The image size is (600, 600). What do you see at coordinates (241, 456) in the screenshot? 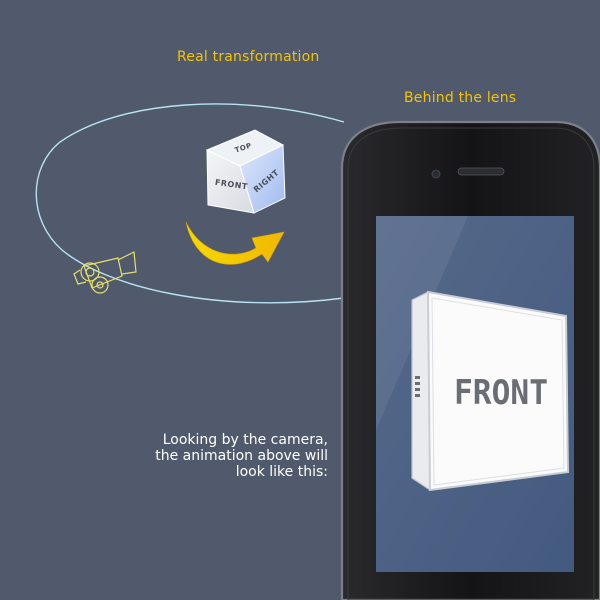
I see `caption-line-2: the animation above will` at bounding box center [241, 456].